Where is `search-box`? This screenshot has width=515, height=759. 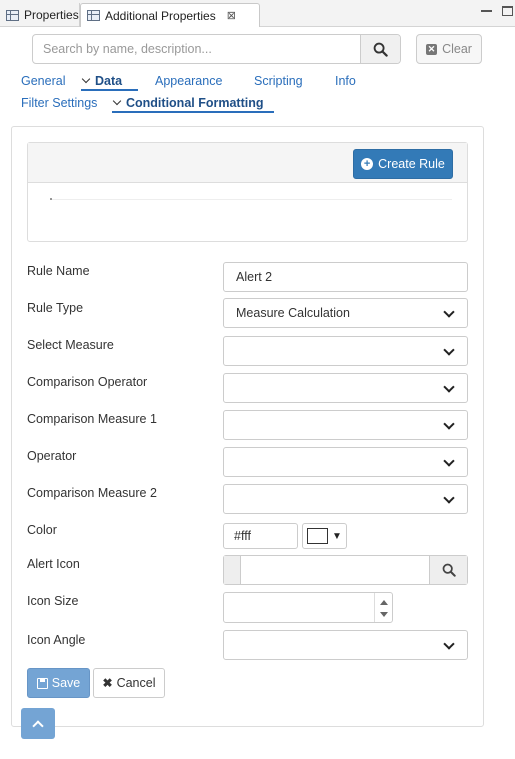 search-box is located at coordinates (216, 49).